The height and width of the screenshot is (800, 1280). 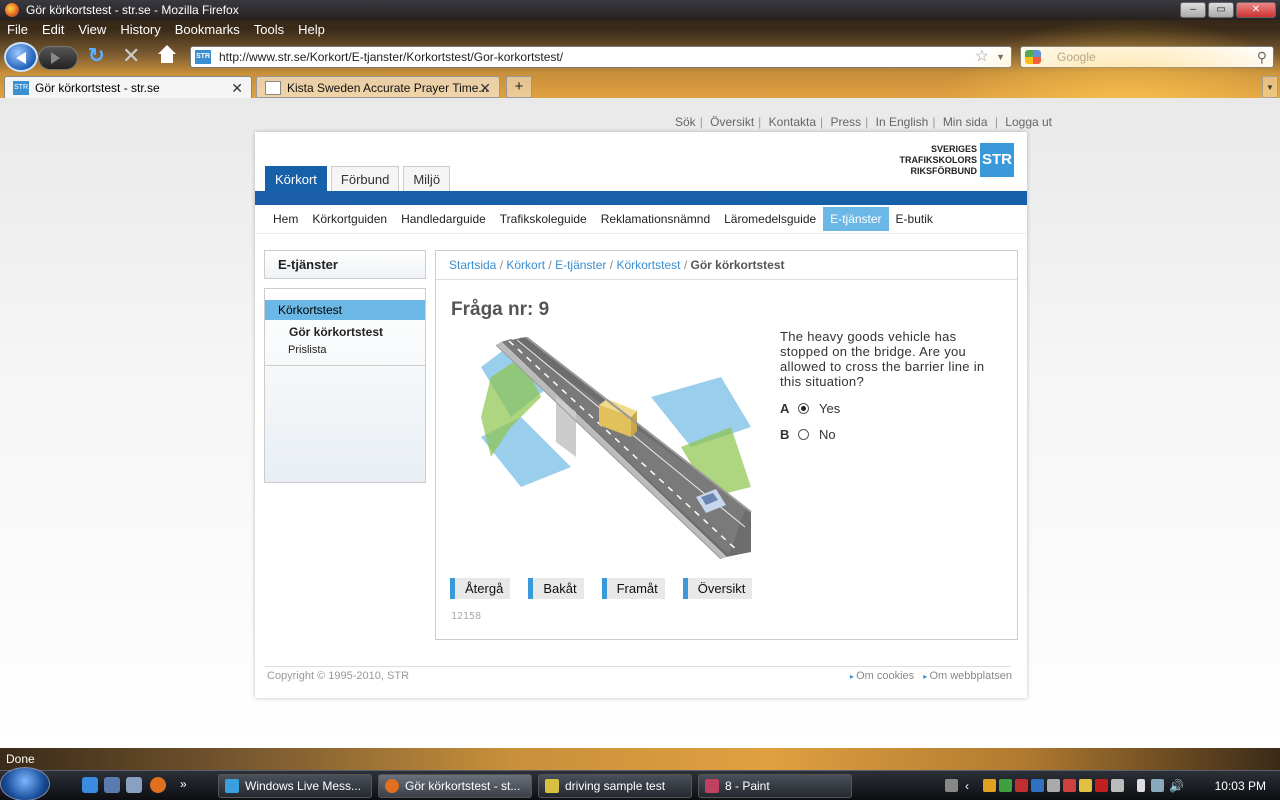 I want to click on sidebar-item-korkortstest: Körkortstest, so click(x=345, y=310).